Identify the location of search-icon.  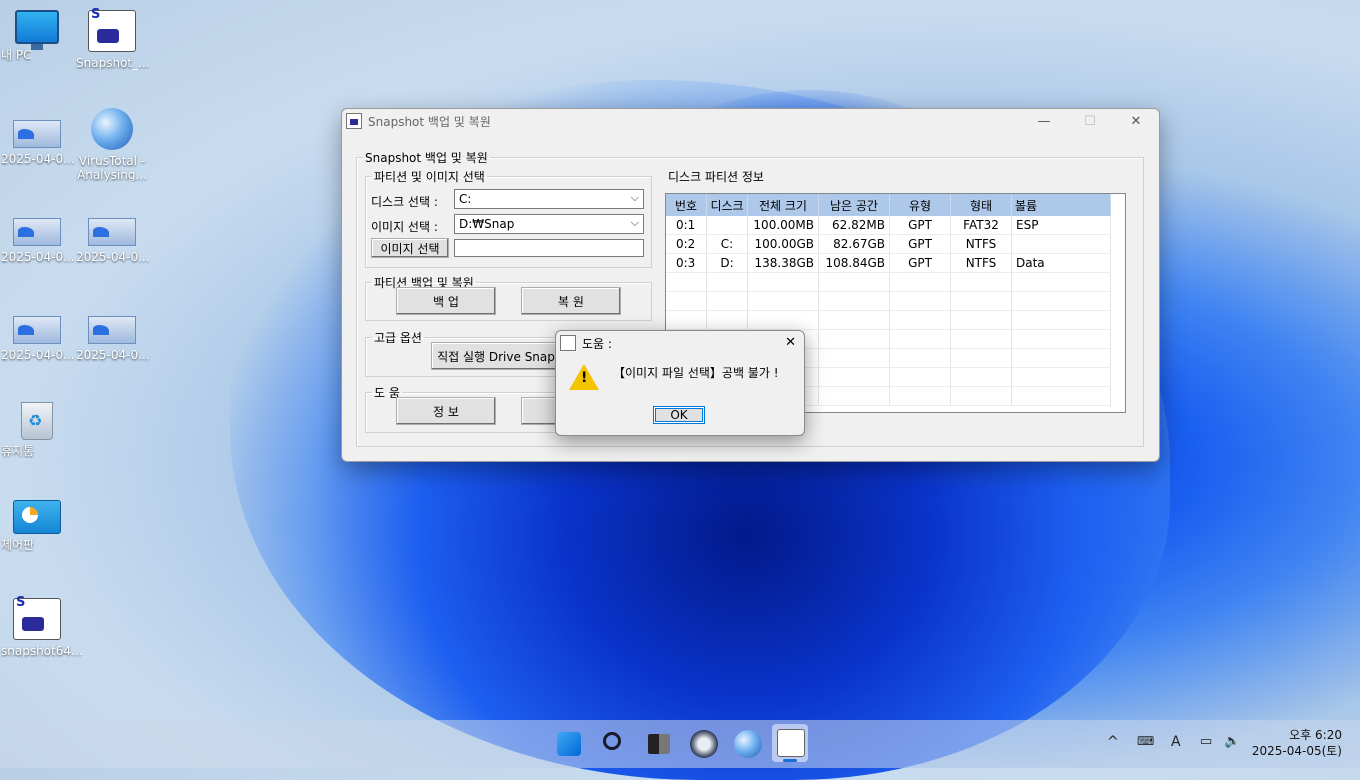
(612, 741).